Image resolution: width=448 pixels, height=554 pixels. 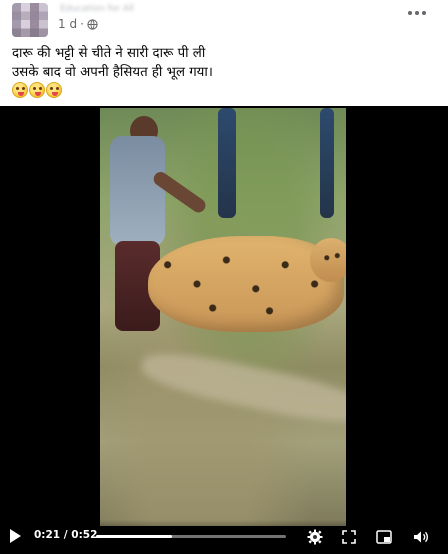 I want to click on emoji-row, so click(x=37, y=91).